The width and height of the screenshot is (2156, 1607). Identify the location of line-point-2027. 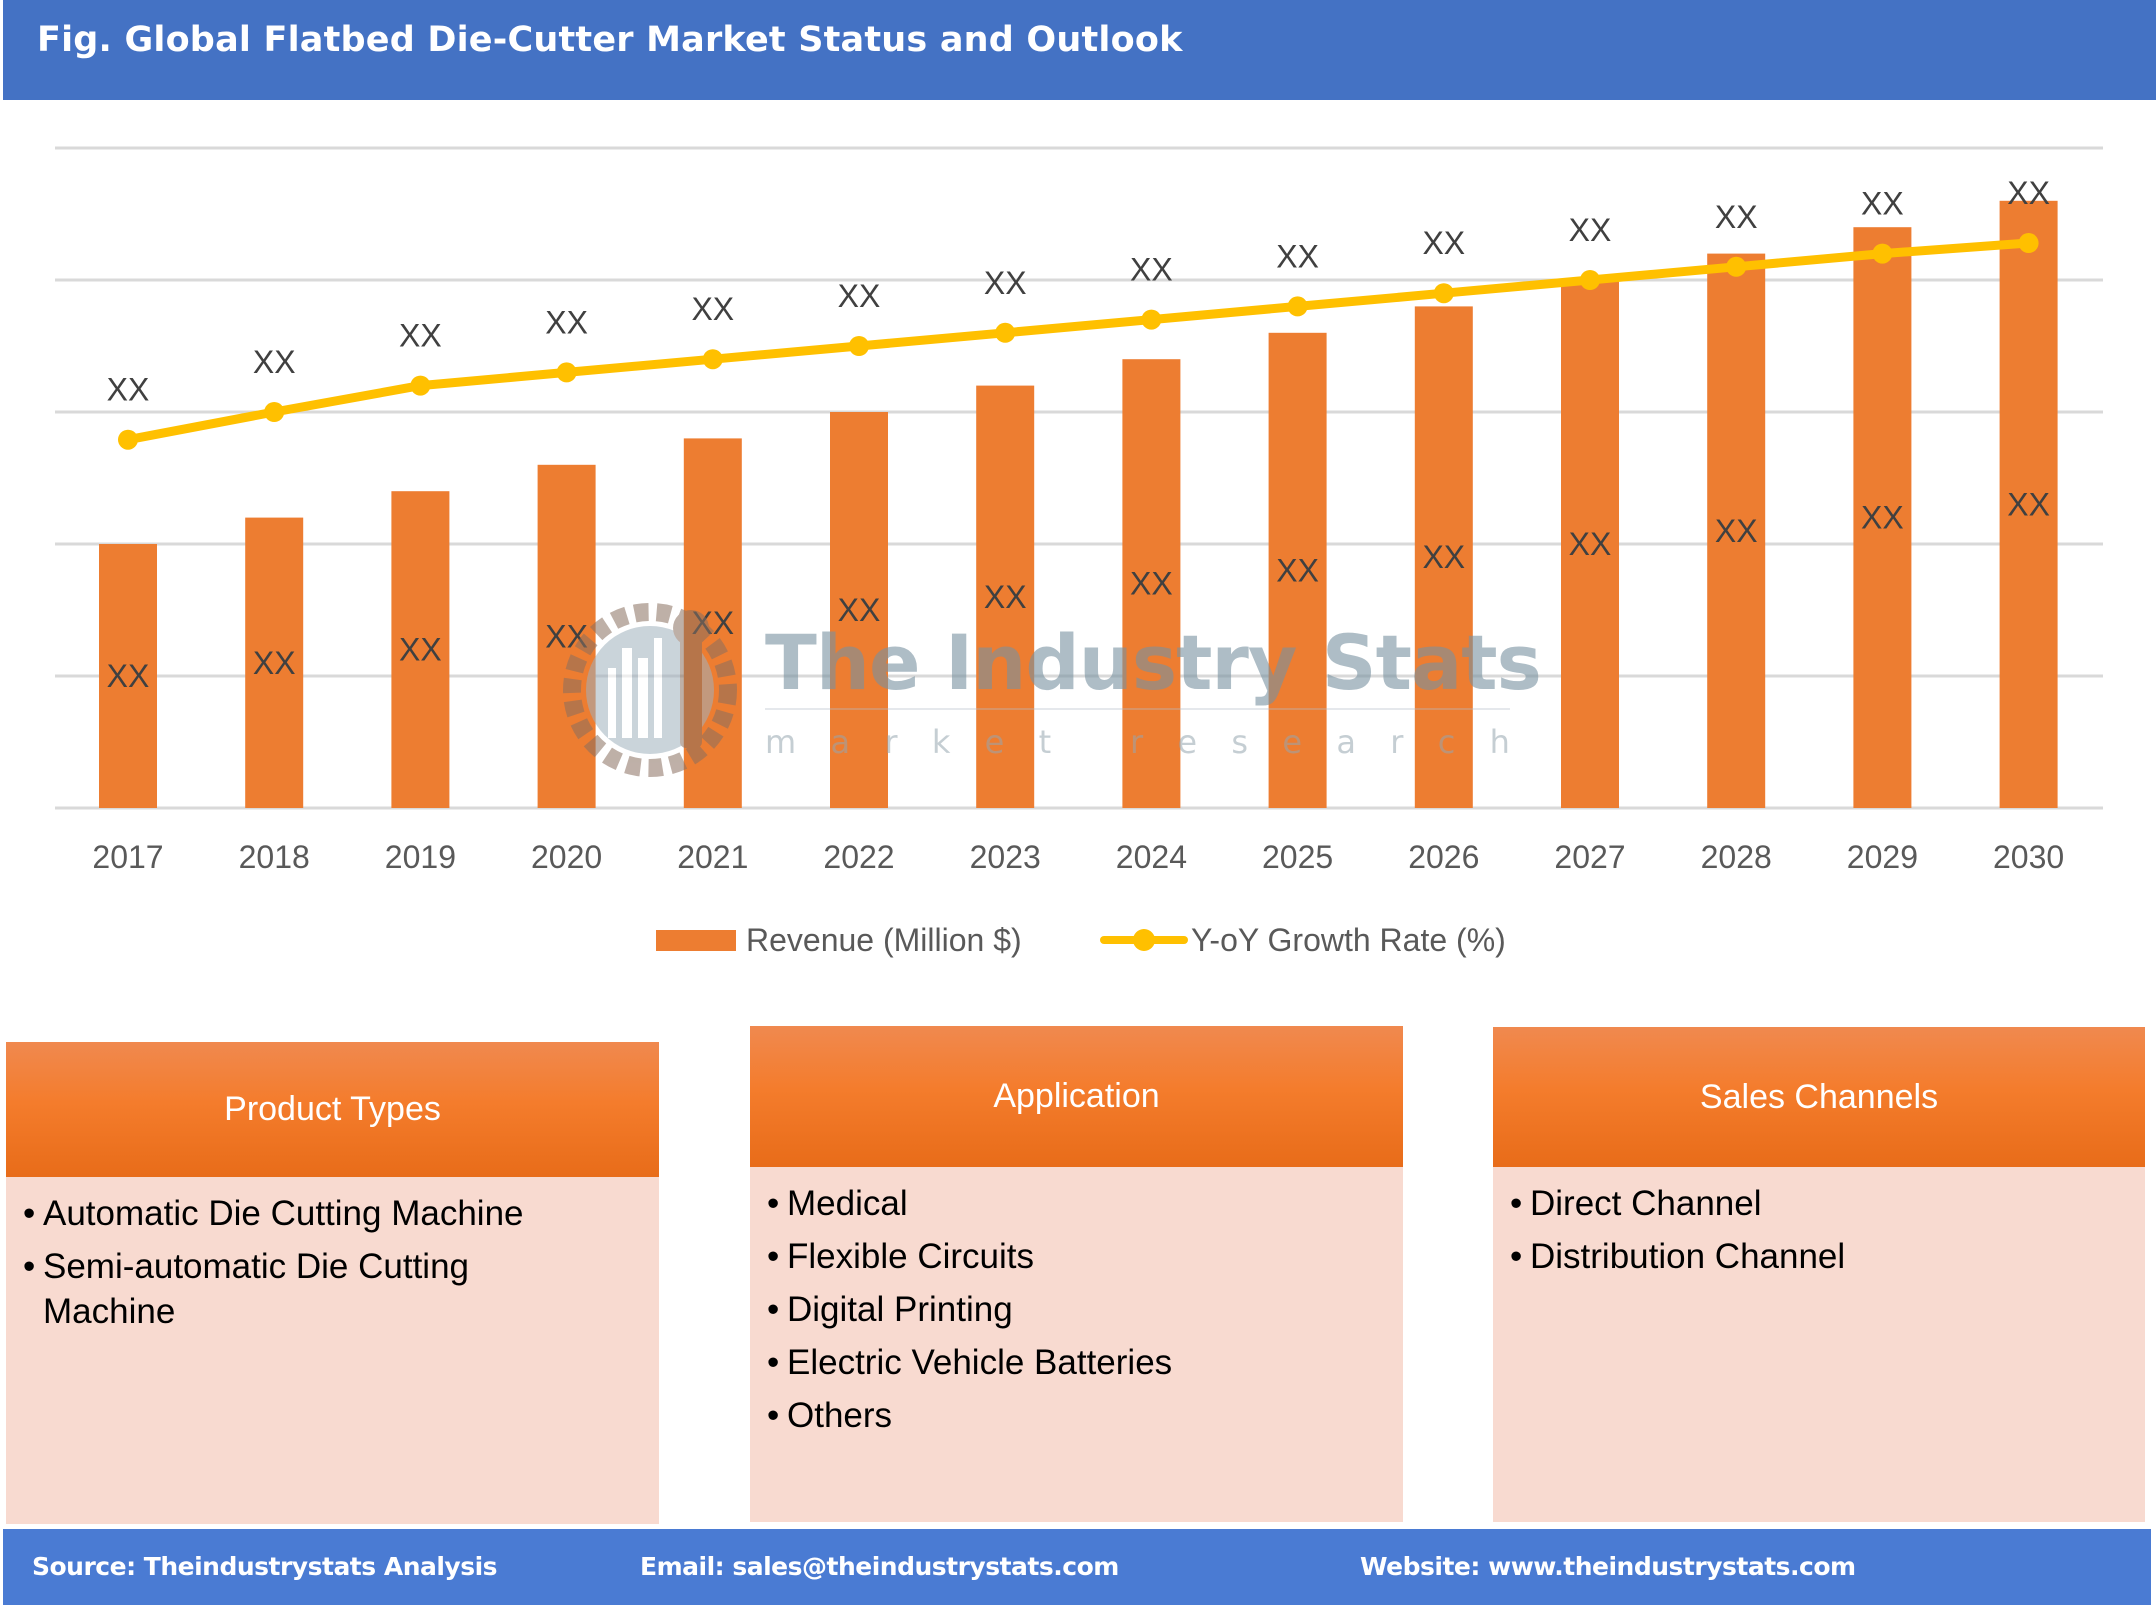
(1590, 280).